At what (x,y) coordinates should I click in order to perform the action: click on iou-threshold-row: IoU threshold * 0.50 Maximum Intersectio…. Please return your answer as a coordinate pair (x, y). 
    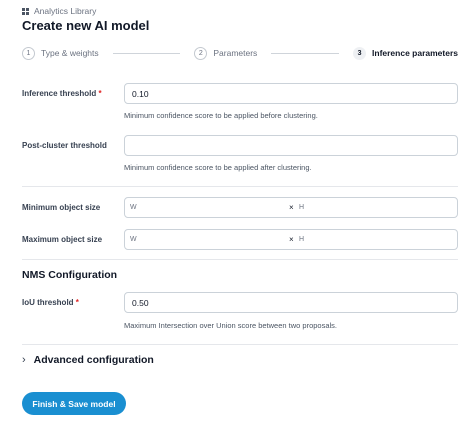
    Looking at the image, I should click on (240, 312).